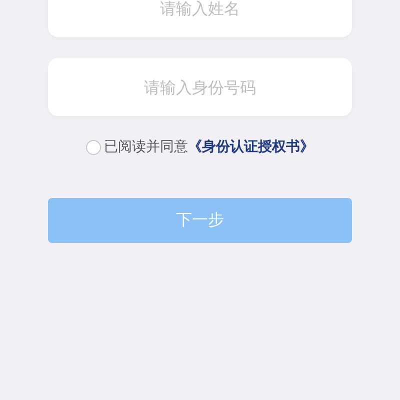 This screenshot has height=400, width=400. Describe the element at coordinates (200, 18) in the screenshot. I see `input-field: 请输入姓名` at that location.